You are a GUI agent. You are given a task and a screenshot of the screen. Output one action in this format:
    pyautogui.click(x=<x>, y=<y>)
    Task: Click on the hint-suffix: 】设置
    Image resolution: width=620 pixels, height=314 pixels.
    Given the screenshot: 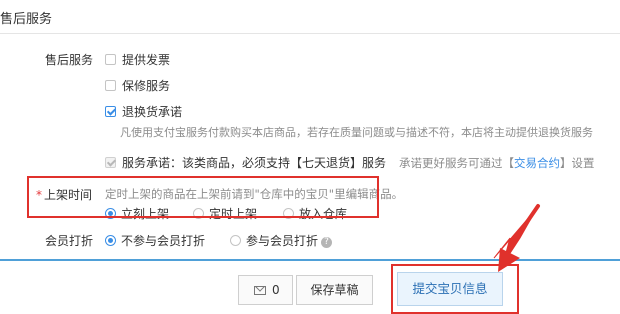 What is the action you would take?
    pyautogui.click(x=577, y=163)
    